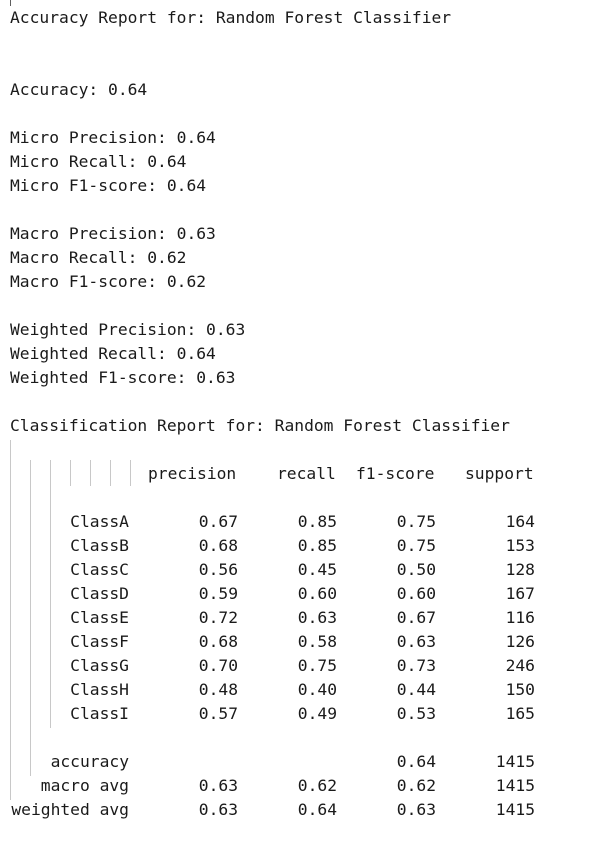 This screenshot has height=848, width=597. Describe the element at coordinates (306, 473) in the screenshot. I see `header-recall: recall` at that location.